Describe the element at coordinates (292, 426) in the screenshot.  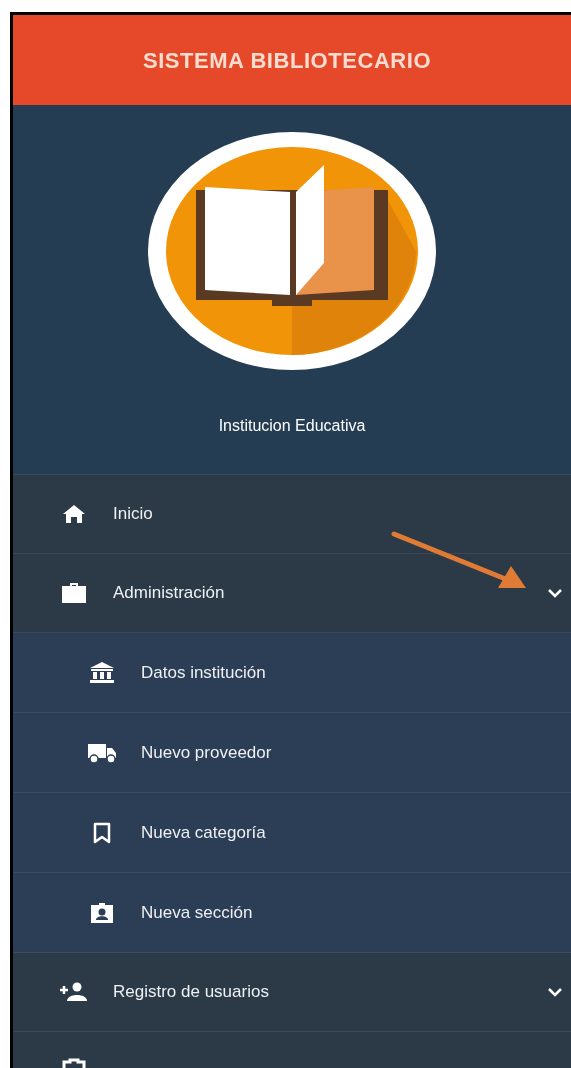
I see `institution-name: Institucion Educativa` at that location.